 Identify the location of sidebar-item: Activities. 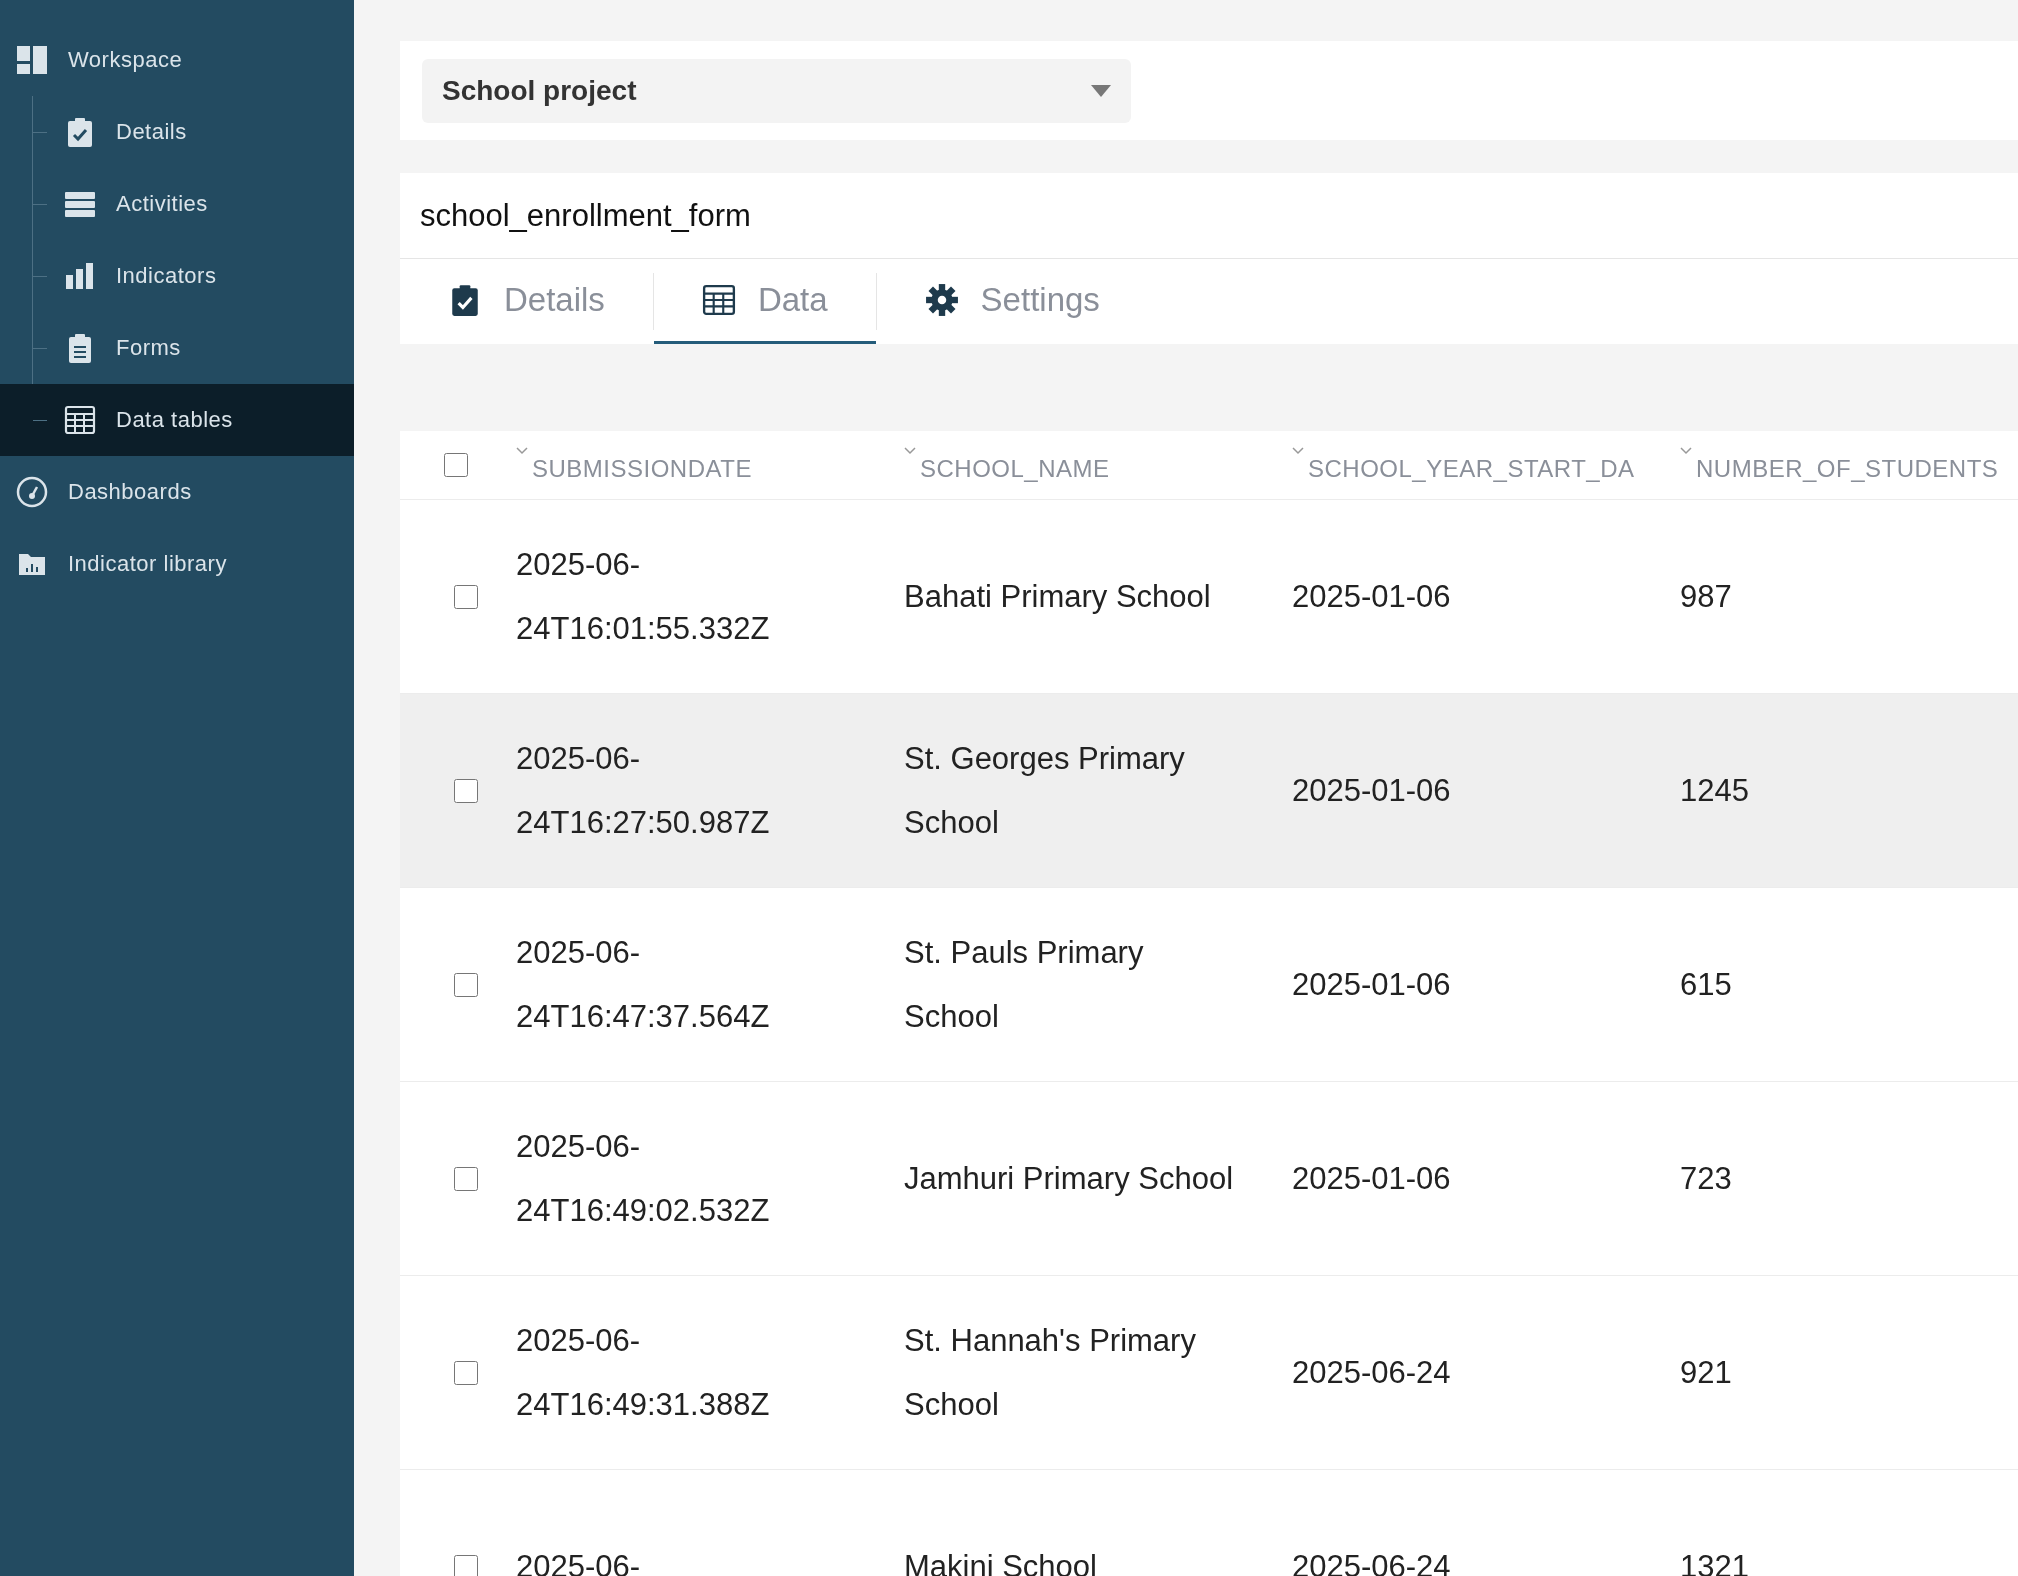
(177, 204).